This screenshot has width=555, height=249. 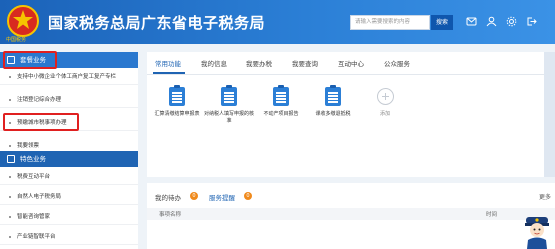 What do you see at coordinates (471, 21) in the screenshot?
I see `message-icon` at bounding box center [471, 21].